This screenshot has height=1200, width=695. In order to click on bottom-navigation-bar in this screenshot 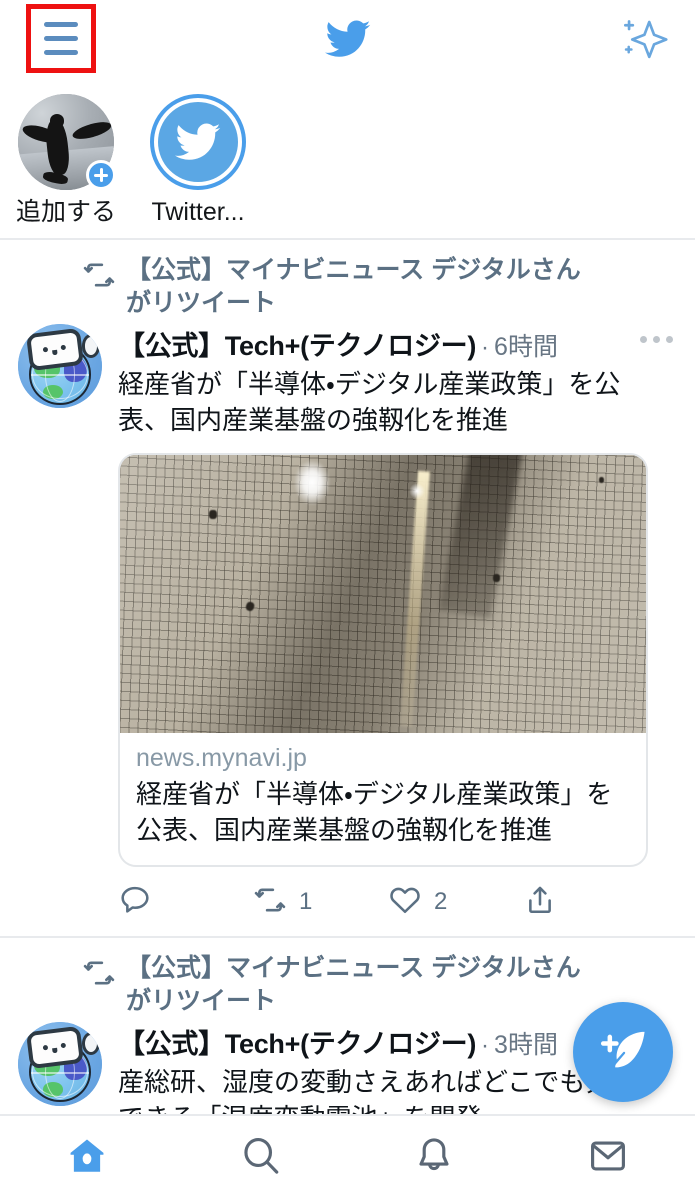, I will do `click(347, 1157)`.